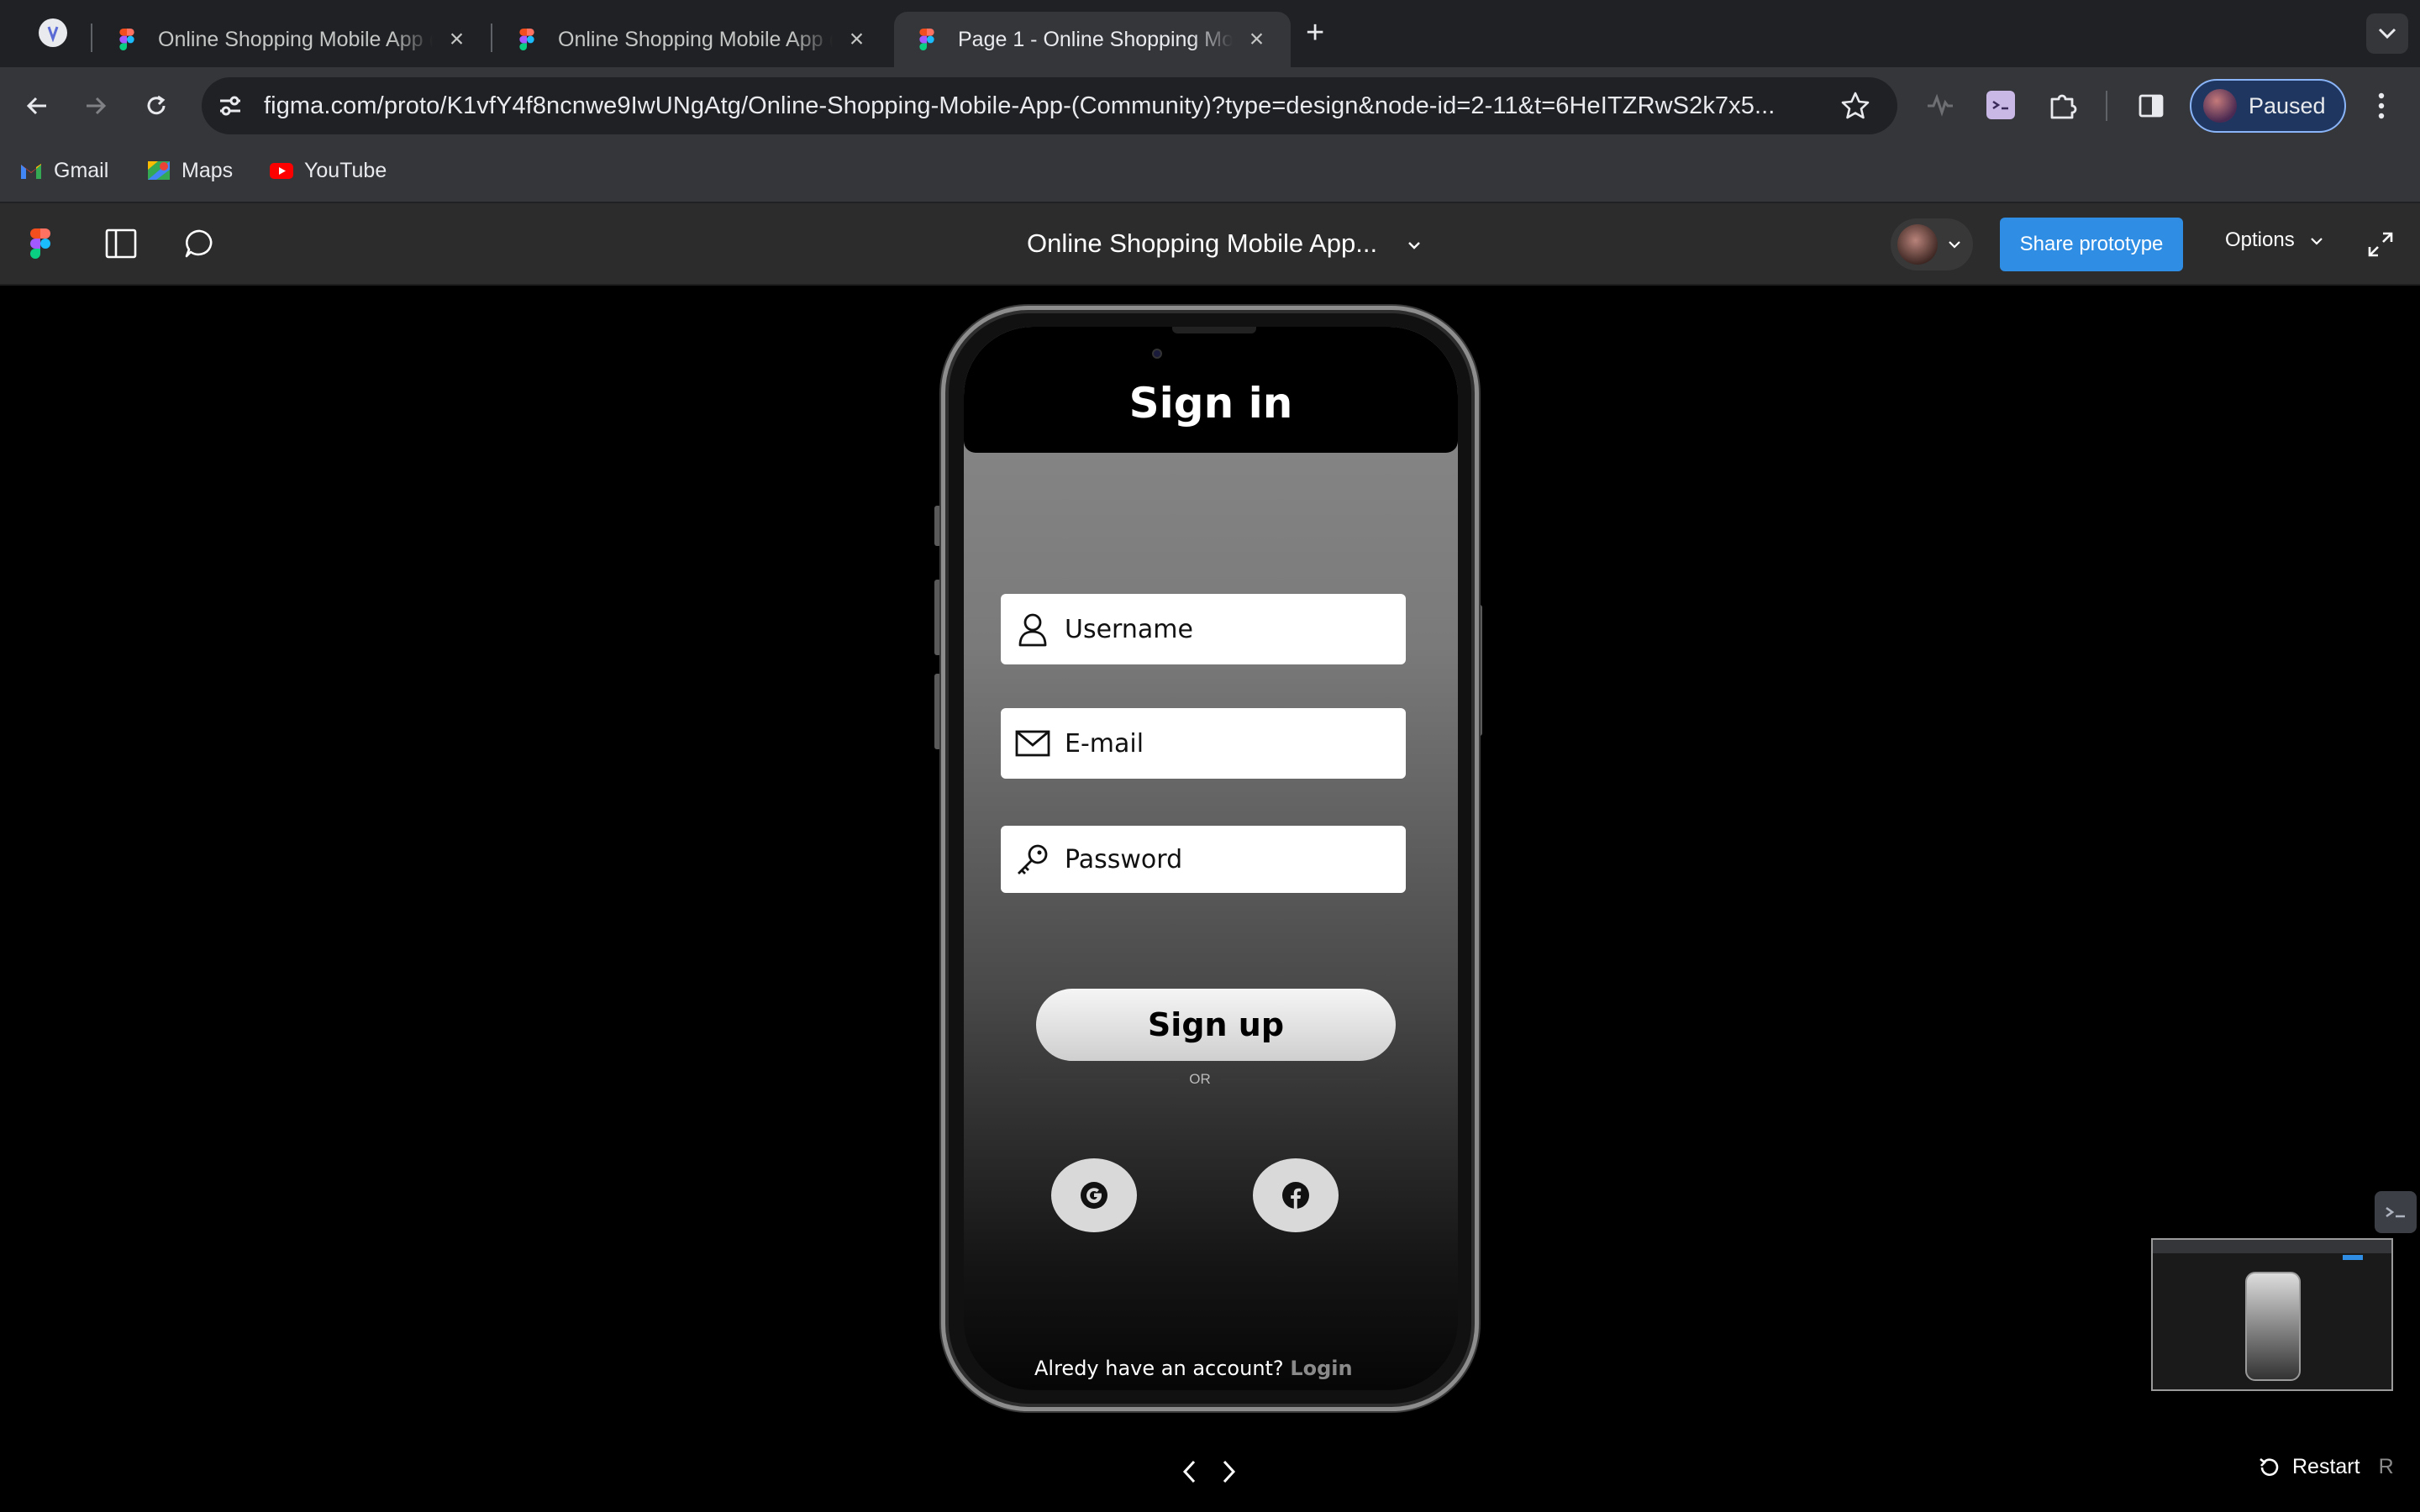  What do you see at coordinates (1129, 629) in the screenshot?
I see `username-placeholder: Username` at bounding box center [1129, 629].